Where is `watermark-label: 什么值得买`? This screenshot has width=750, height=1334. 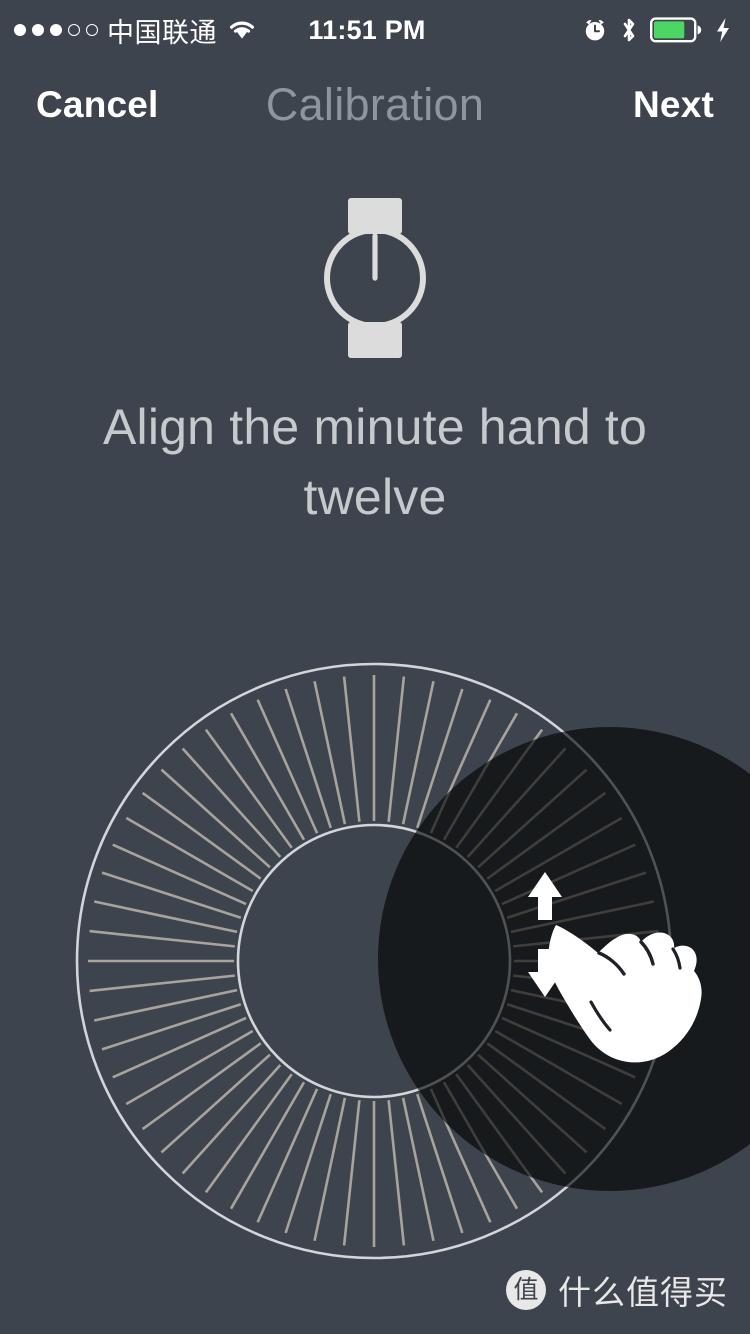
watermark-label: 什么值得买 is located at coordinates (643, 1292).